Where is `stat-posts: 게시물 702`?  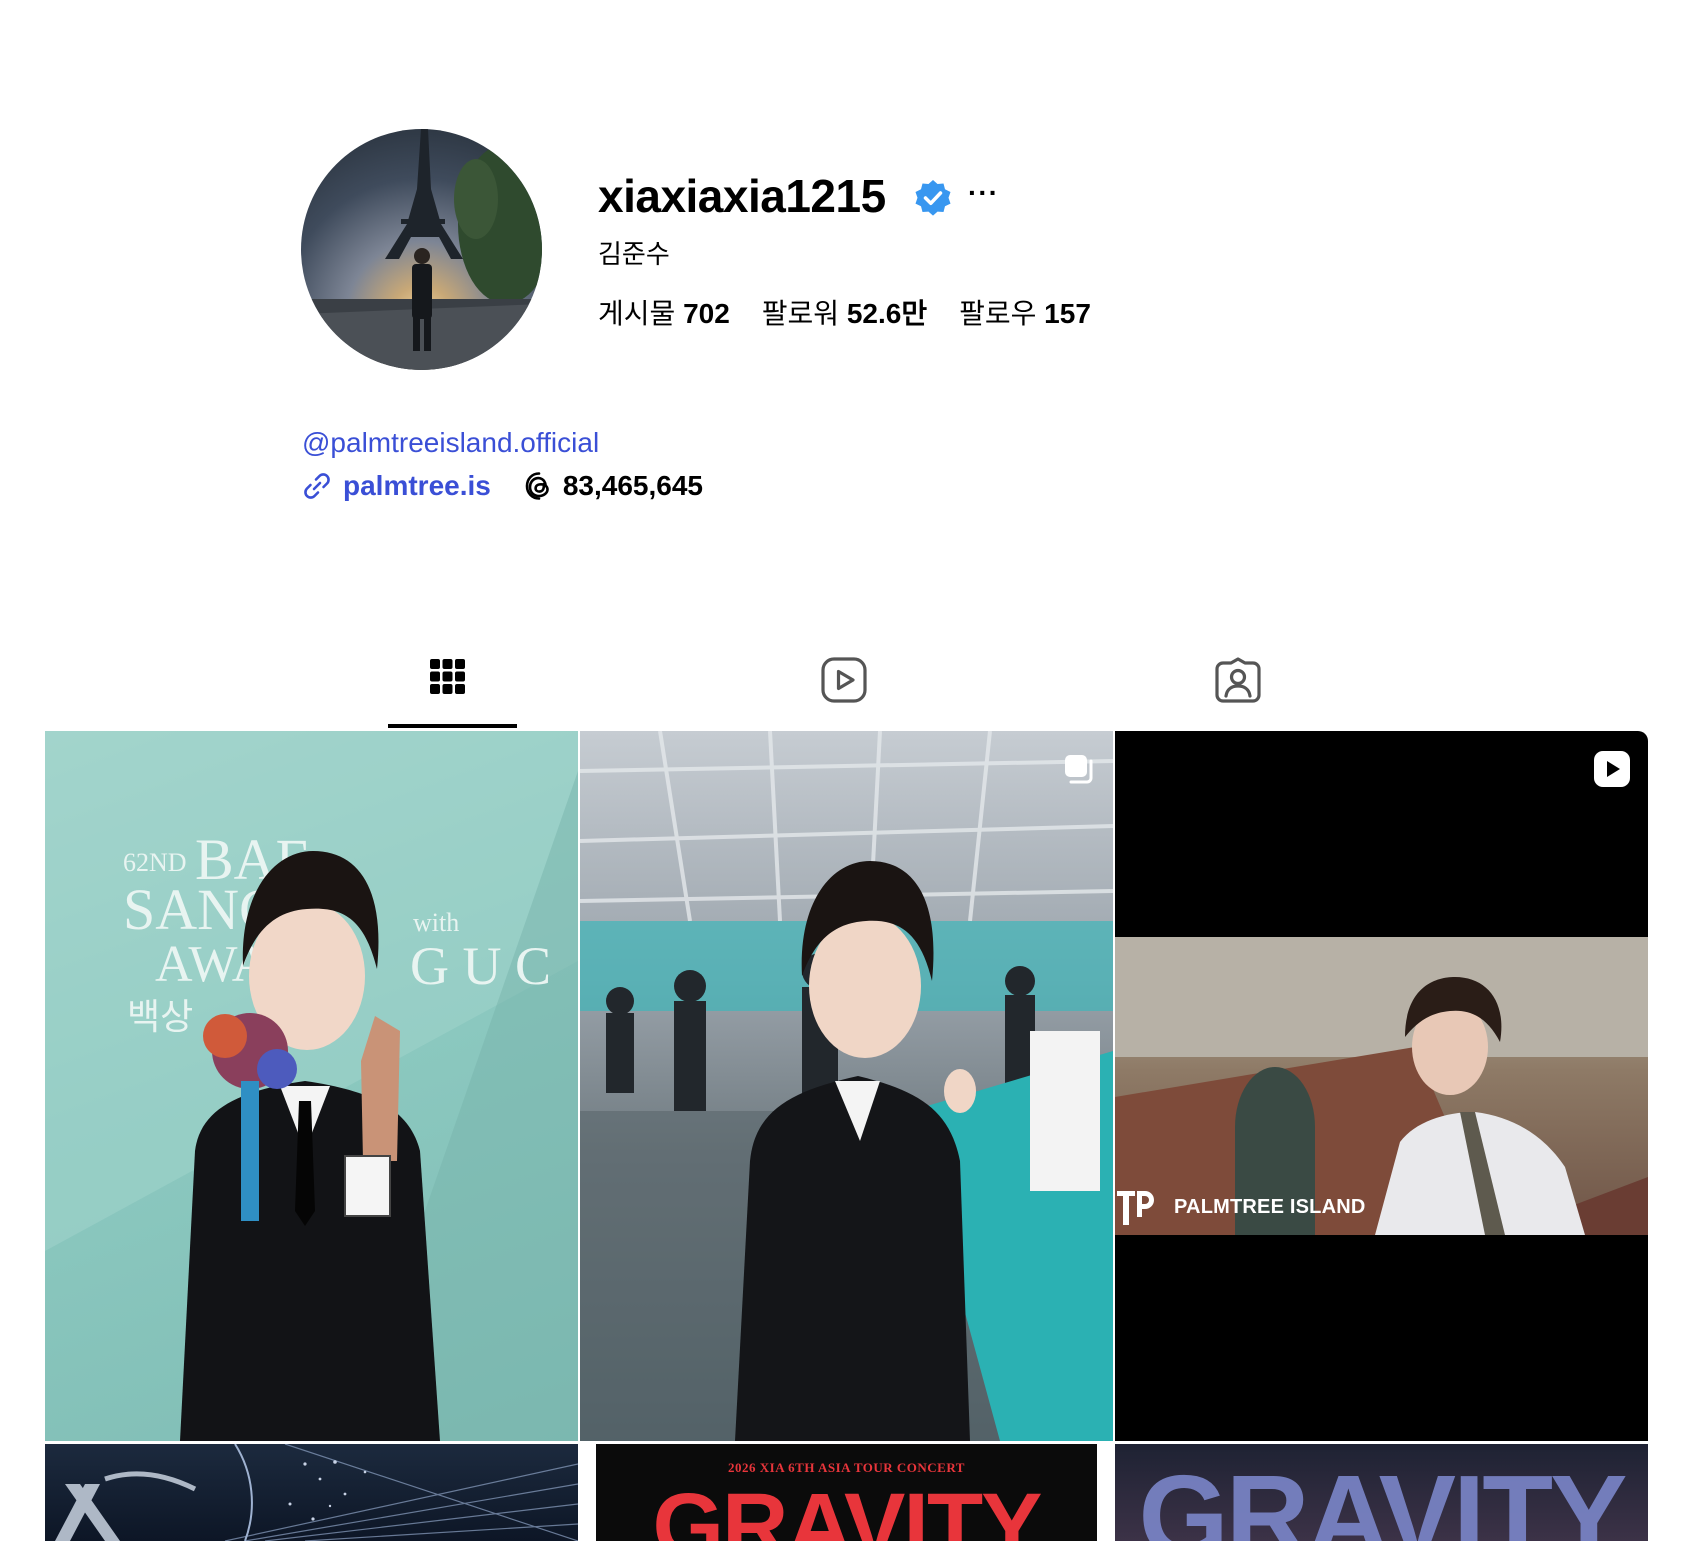
stat-posts: 게시물 702 is located at coordinates (664, 314).